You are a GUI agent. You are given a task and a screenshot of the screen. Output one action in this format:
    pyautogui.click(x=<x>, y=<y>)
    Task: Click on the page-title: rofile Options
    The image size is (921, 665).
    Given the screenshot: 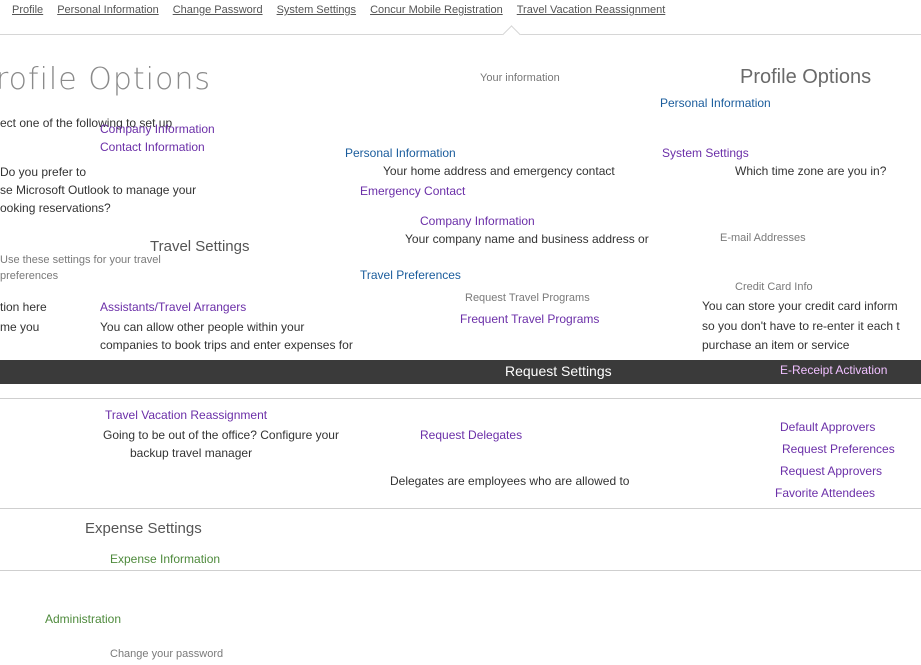 What is the action you would take?
    pyautogui.click(x=106, y=79)
    